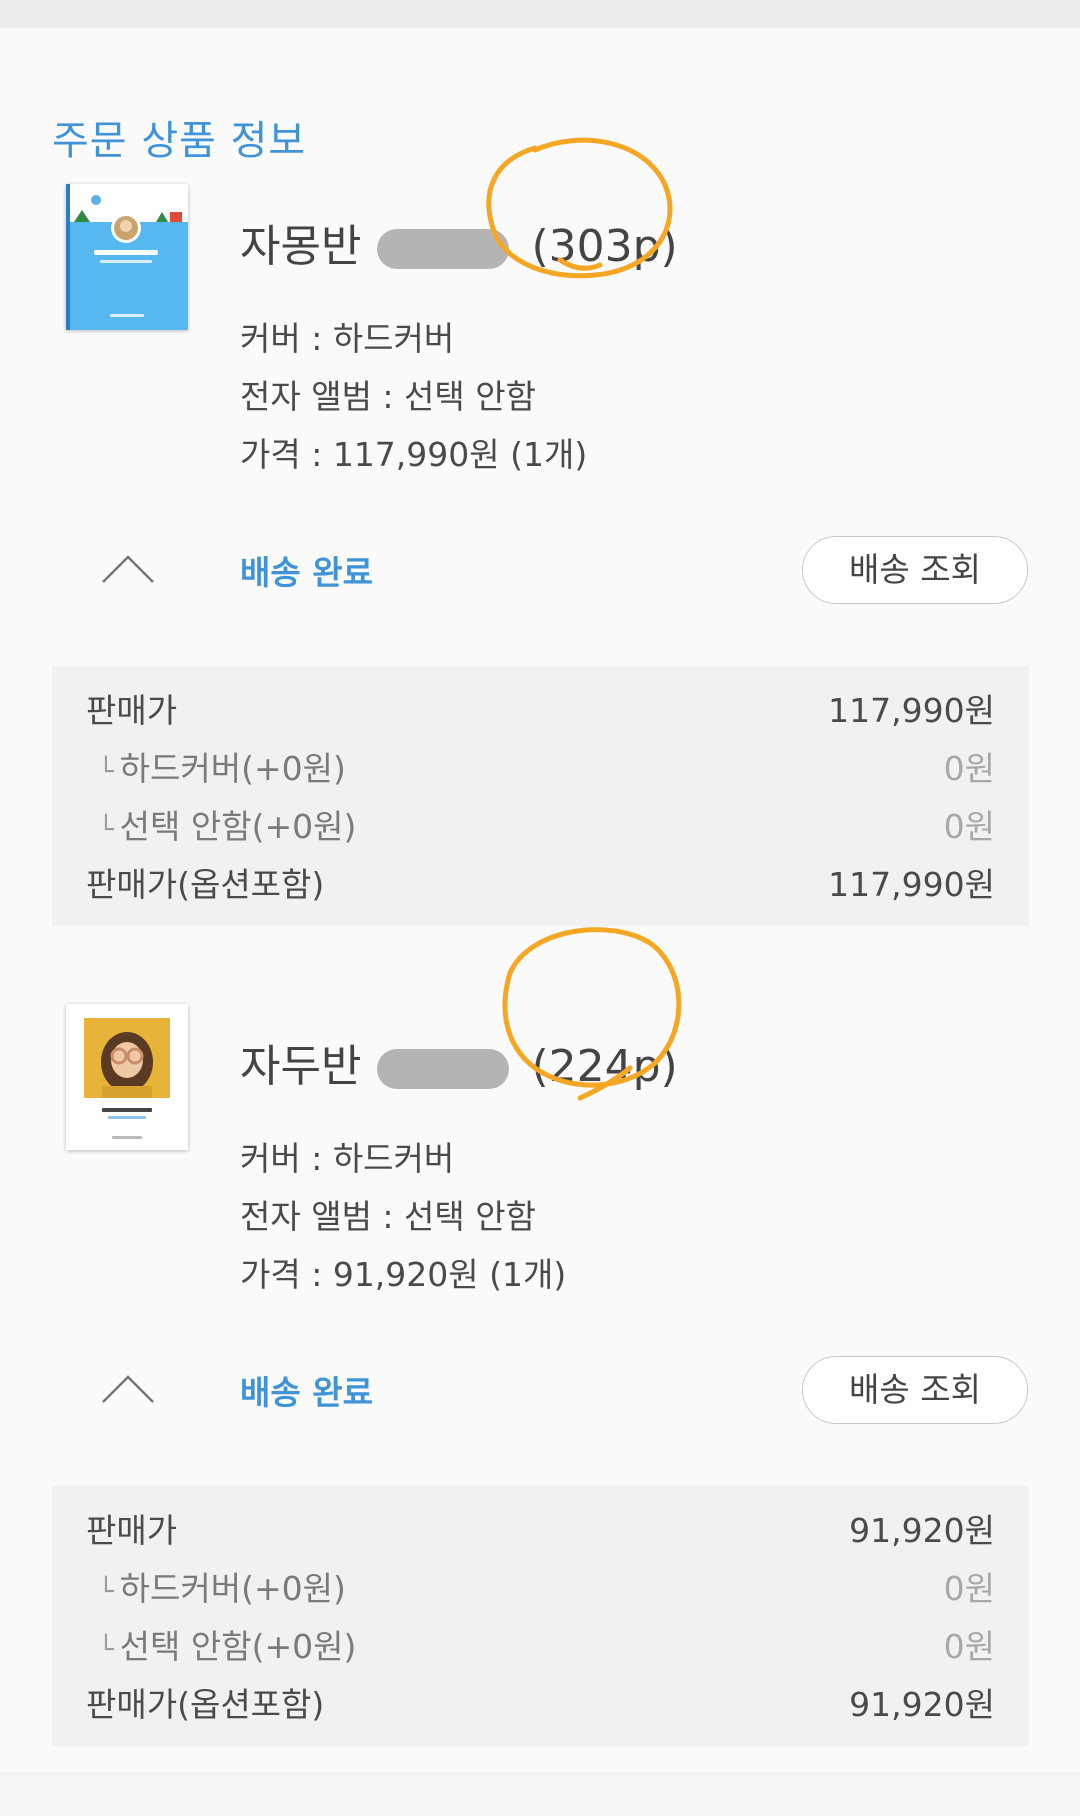 Image resolution: width=1080 pixels, height=1816 pixels. What do you see at coordinates (540, 709) in the screenshot?
I see `price-row-sale: 판매가 117,990원` at bounding box center [540, 709].